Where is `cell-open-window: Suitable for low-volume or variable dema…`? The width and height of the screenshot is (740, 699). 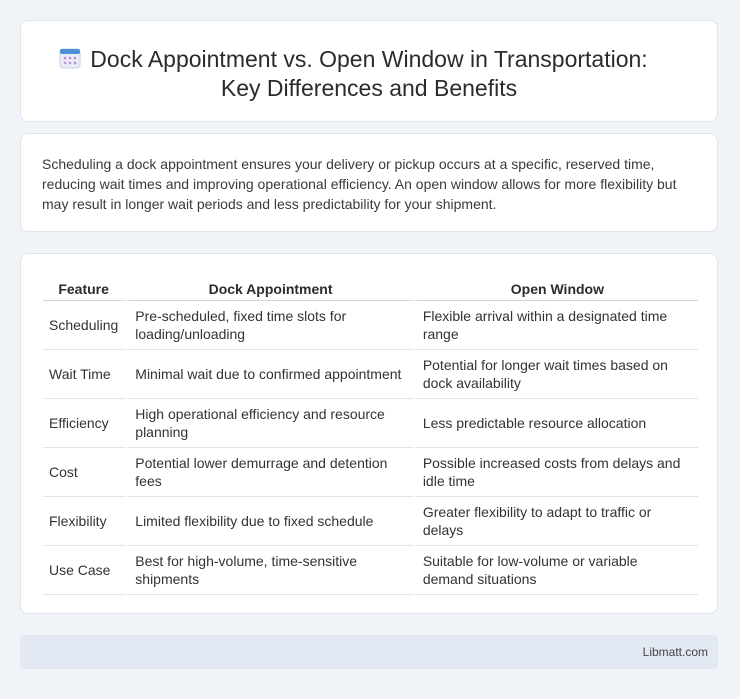
cell-open-window: Suitable for low-volume or variable dema… is located at coordinates (554, 570).